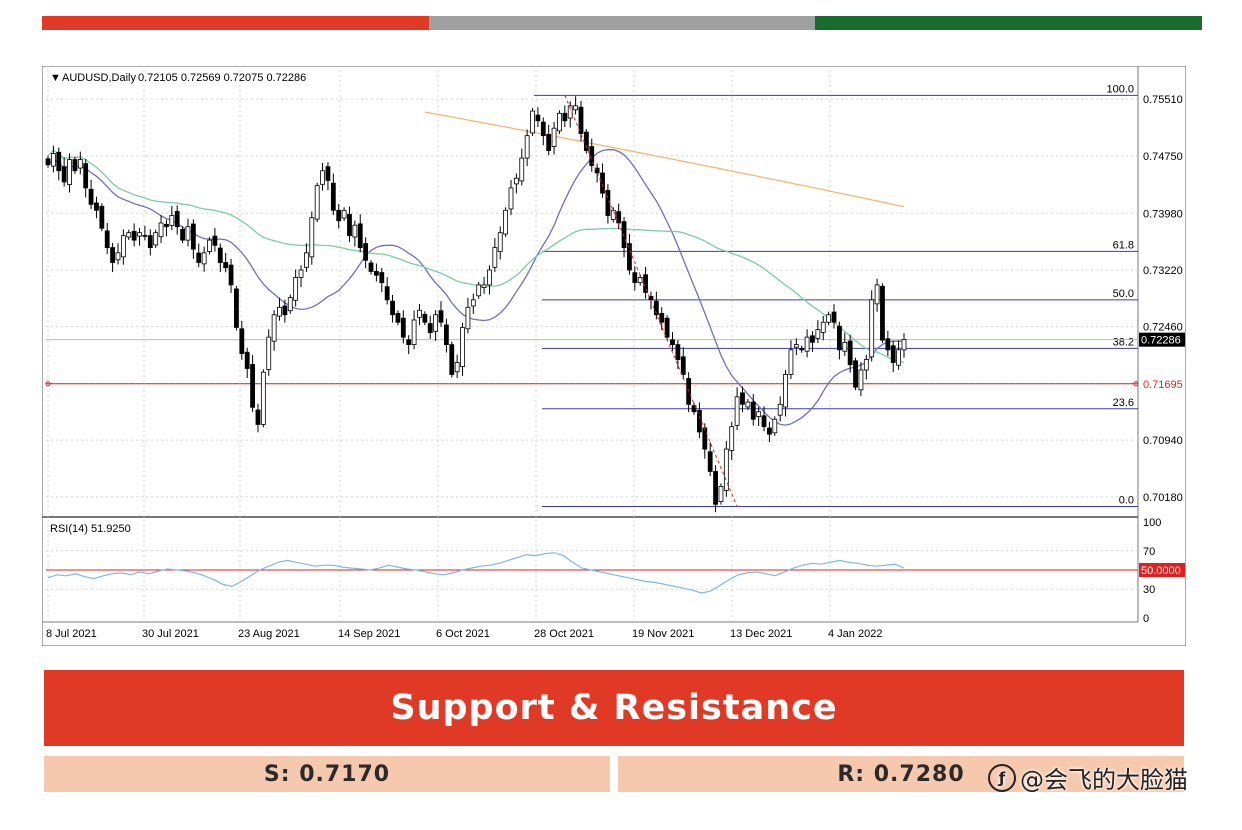 Image resolution: width=1242 pixels, height=830 pixels. Describe the element at coordinates (369, 634) in the screenshot. I see `time-tick-label: 14 Sep 2021` at that location.